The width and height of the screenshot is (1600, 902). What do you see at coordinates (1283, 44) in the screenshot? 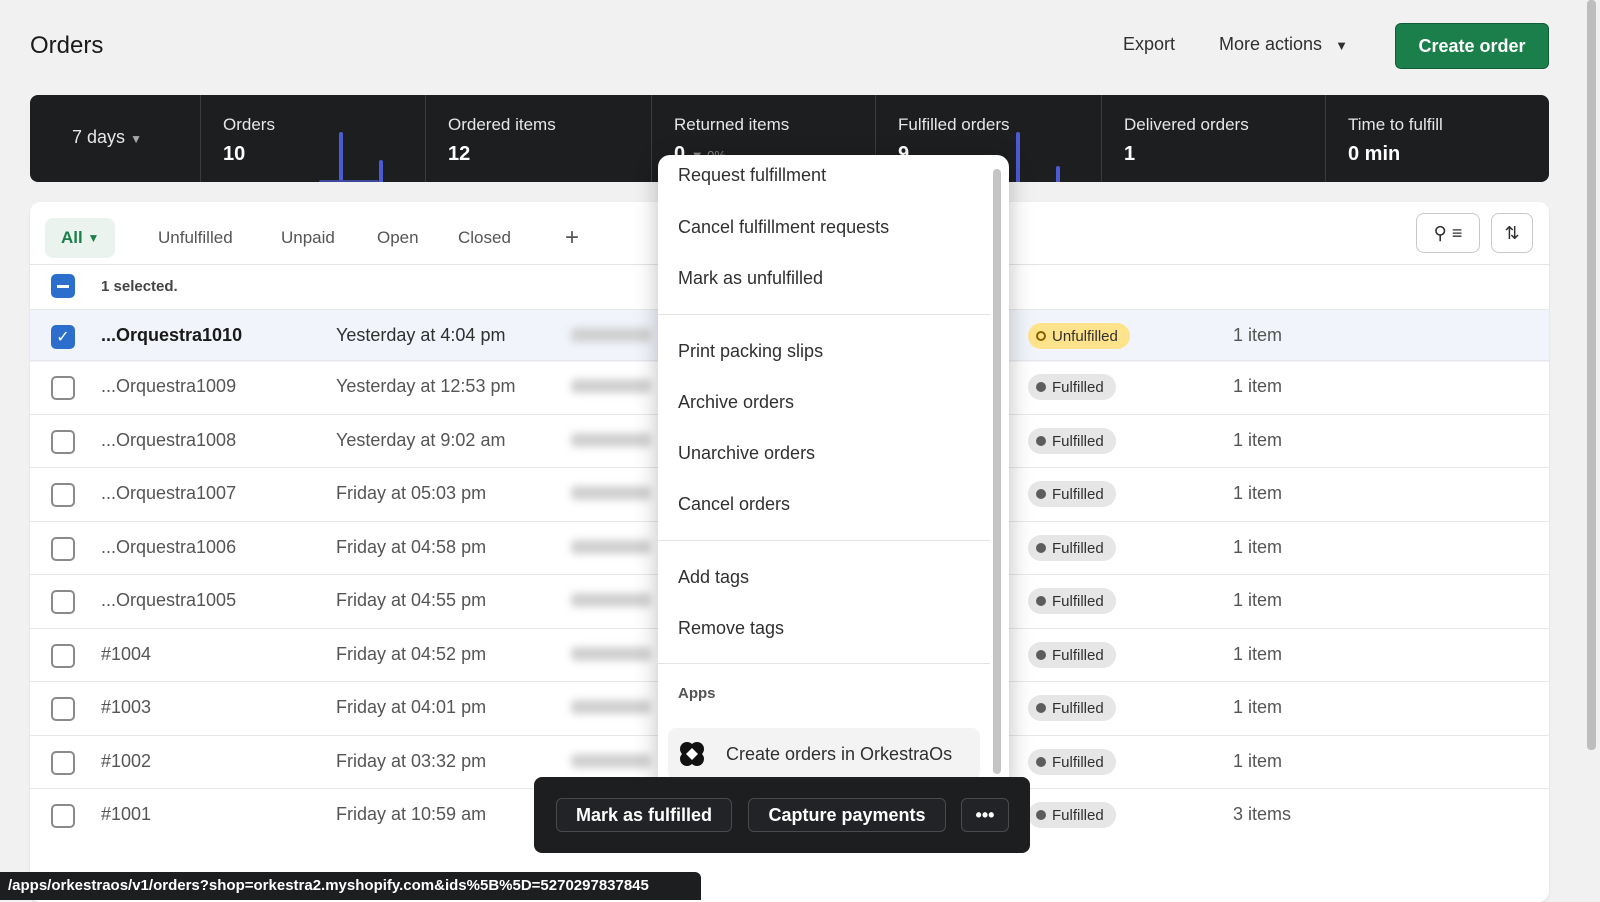
I see `more-actions-button: More actions ▼` at bounding box center [1283, 44].